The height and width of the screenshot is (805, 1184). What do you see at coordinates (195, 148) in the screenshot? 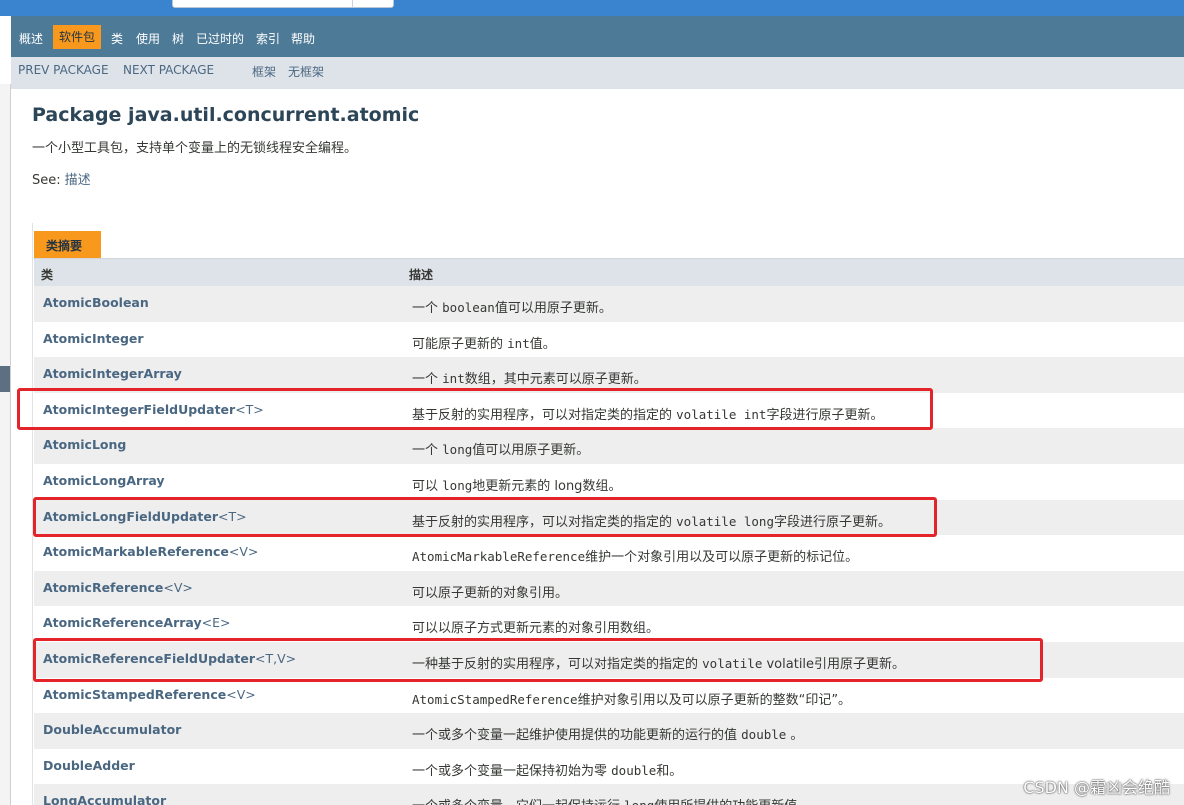
I see `package-description: 一个小型工具包，支持单个变量上的无锁线程安全编程。` at bounding box center [195, 148].